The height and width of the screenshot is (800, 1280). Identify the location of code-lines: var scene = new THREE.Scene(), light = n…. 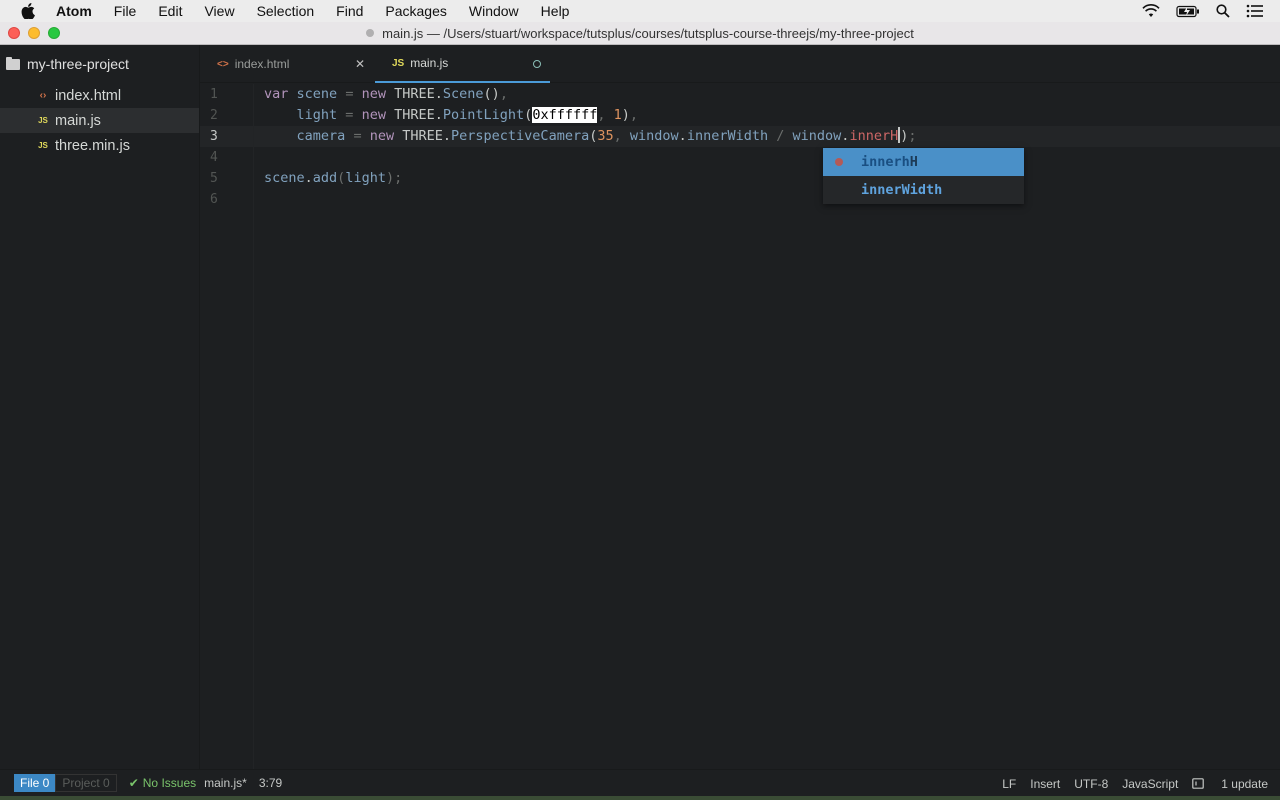
(767, 147).